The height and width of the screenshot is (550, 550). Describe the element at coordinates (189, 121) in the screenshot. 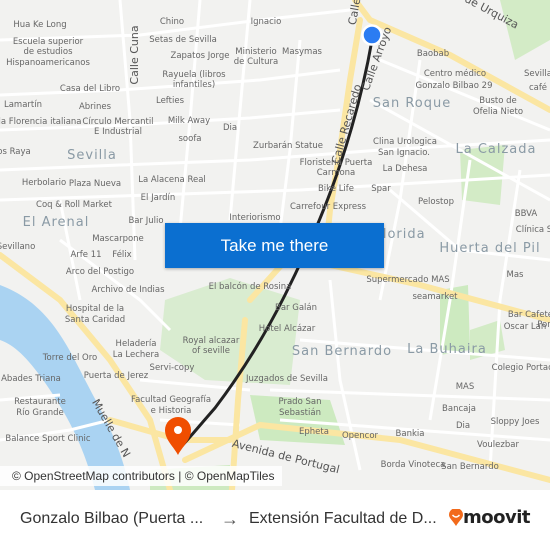

I see `poi-label: Milk Away` at that location.